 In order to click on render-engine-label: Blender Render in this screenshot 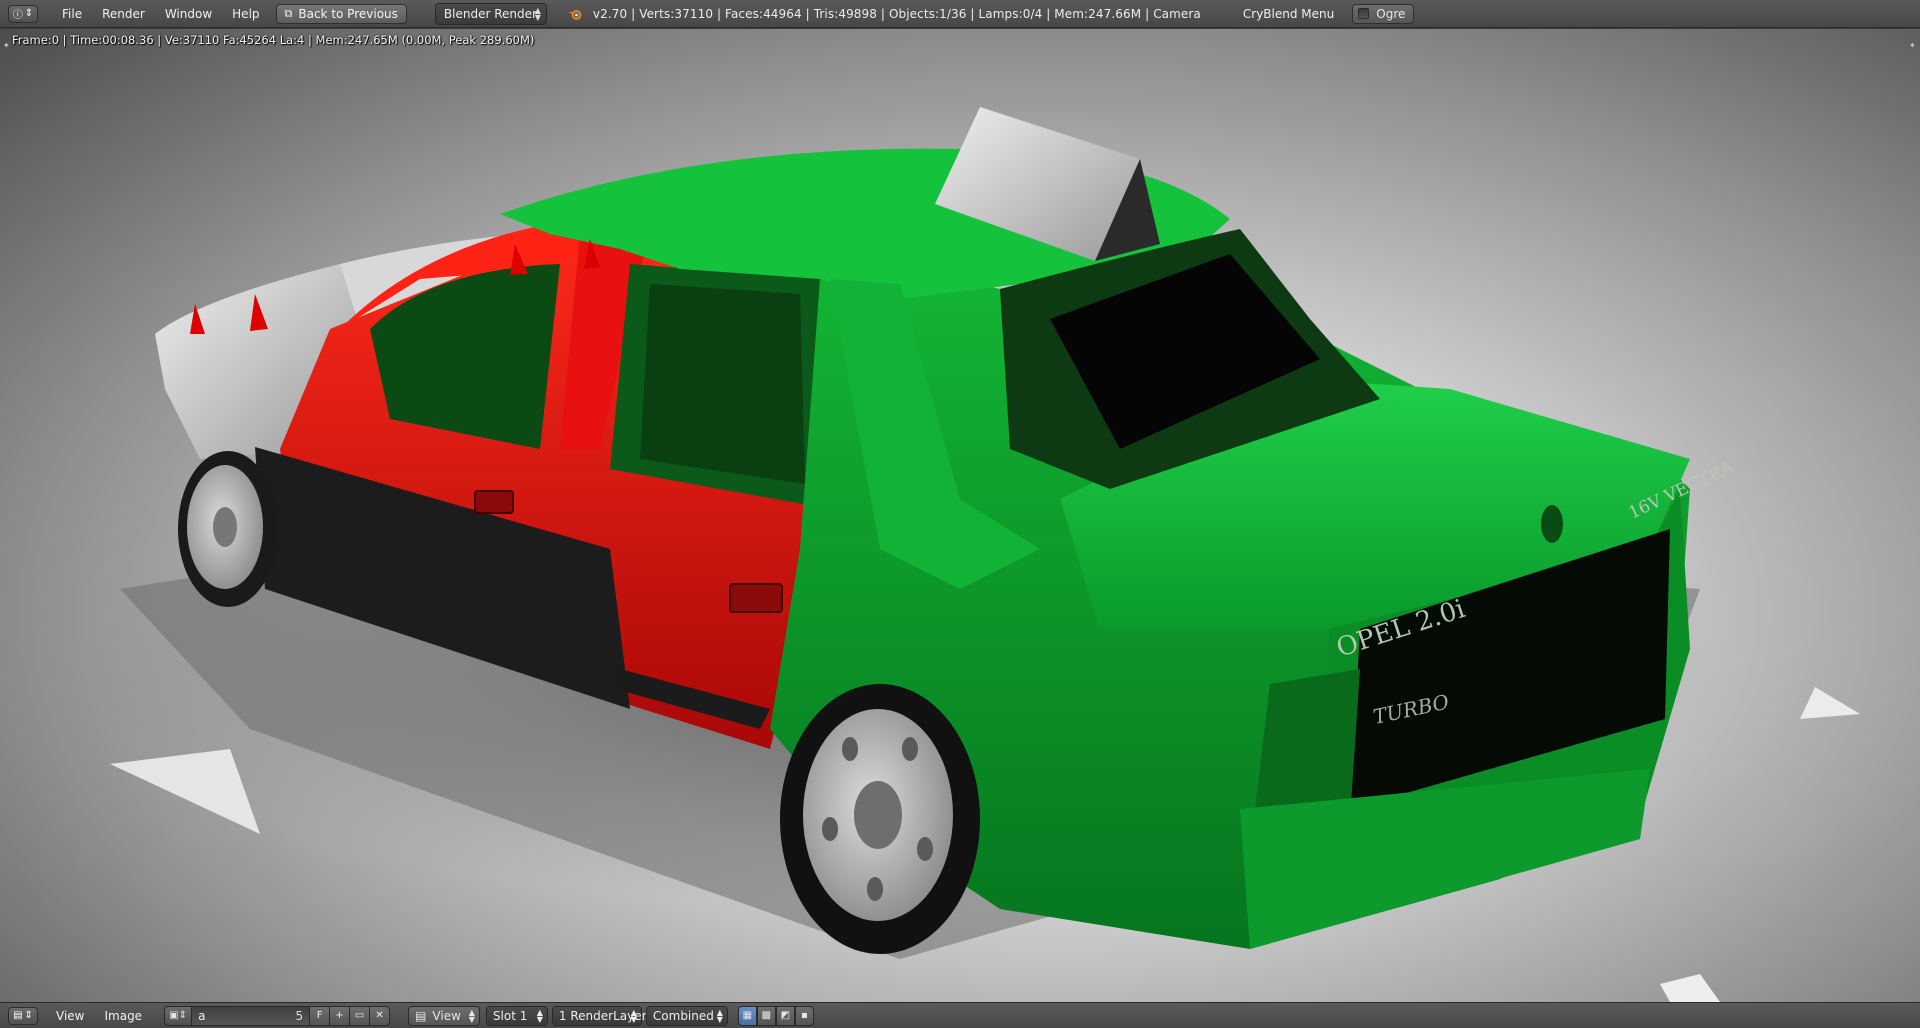, I will do `click(490, 13)`.